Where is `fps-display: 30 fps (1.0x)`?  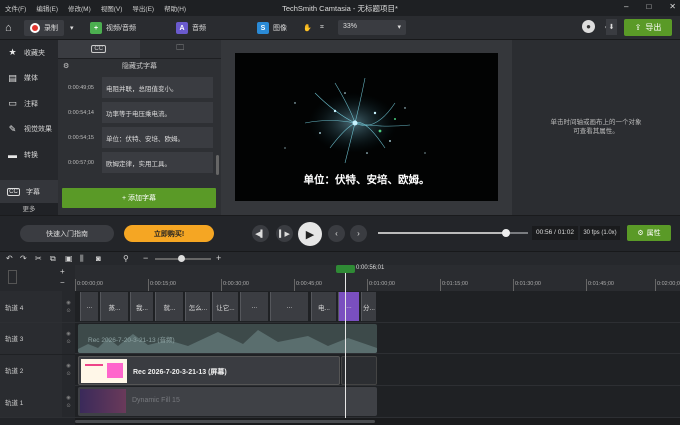 fps-display: 30 fps (1.0x) is located at coordinates (600, 233).